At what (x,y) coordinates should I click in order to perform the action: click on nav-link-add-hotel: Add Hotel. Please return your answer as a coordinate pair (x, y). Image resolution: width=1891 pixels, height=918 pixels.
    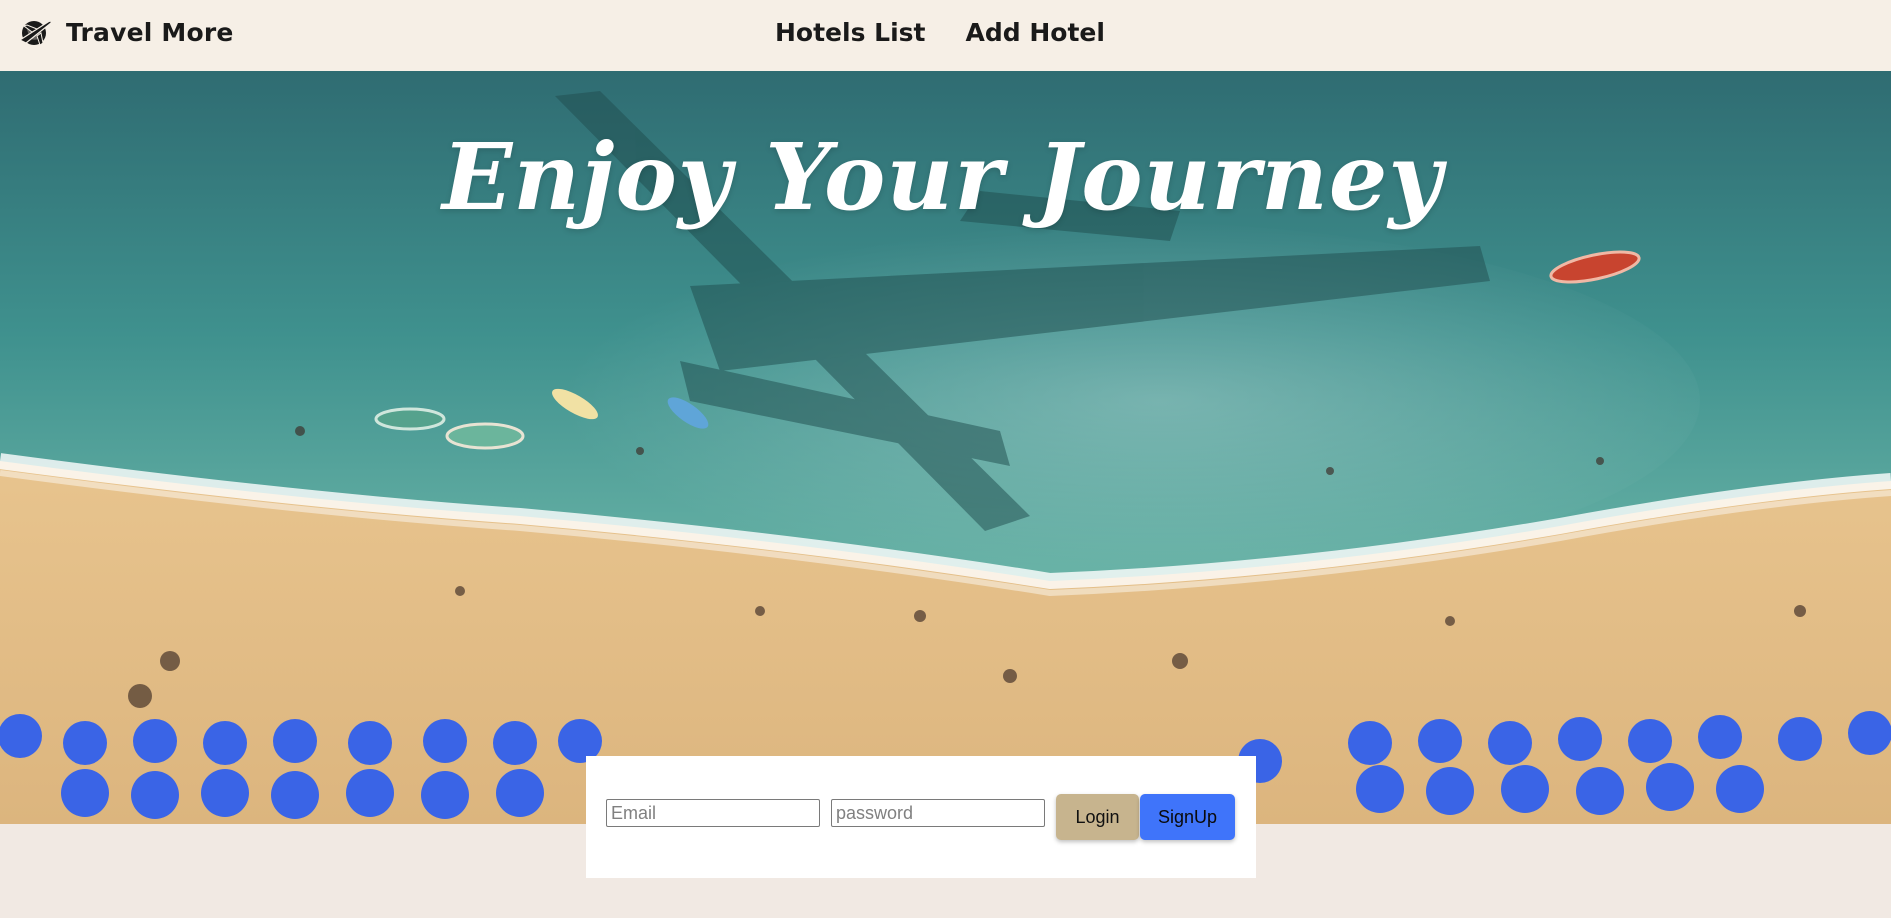
    Looking at the image, I should click on (1035, 32).